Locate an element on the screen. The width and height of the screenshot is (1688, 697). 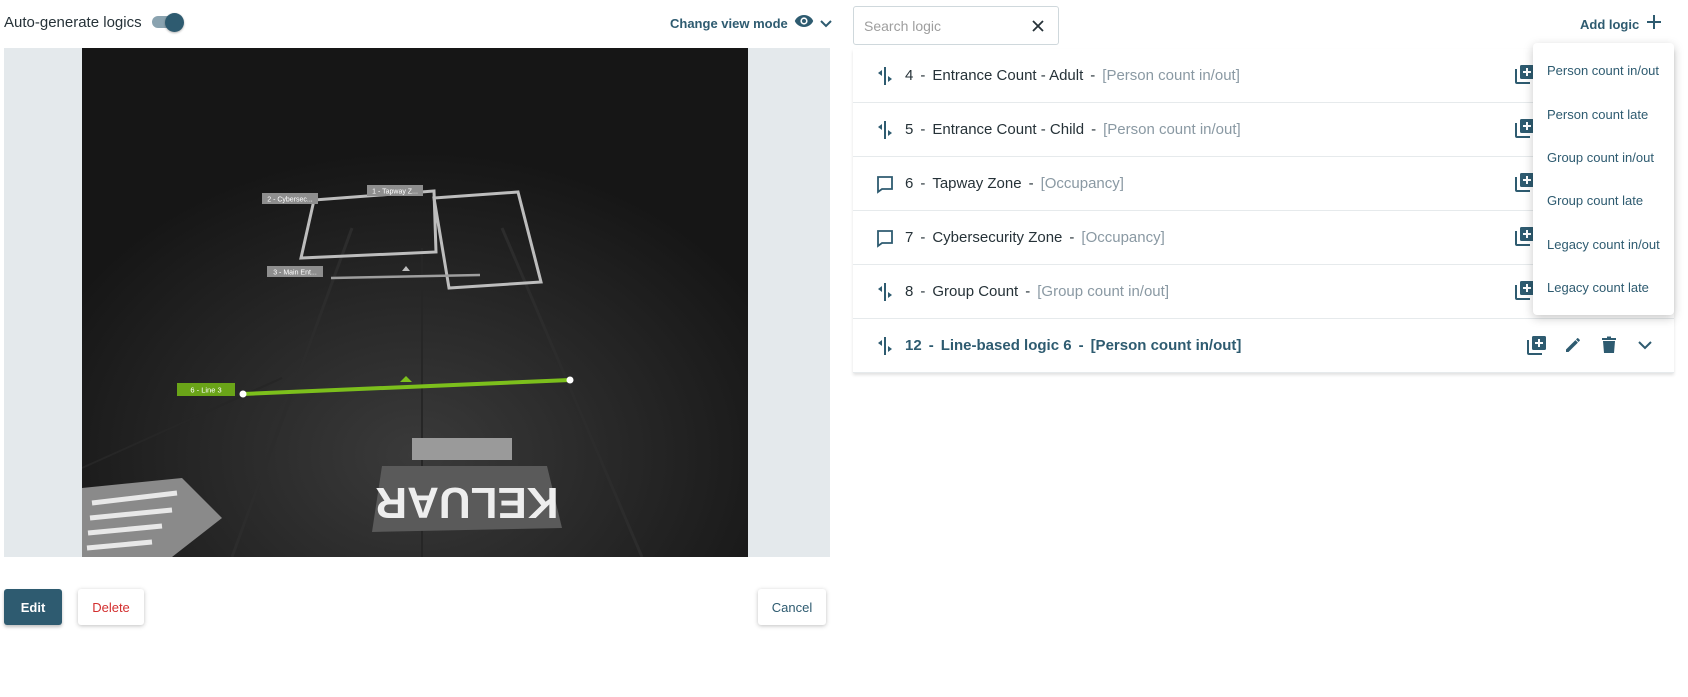
line-3-handle-start is located at coordinates (243, 394).